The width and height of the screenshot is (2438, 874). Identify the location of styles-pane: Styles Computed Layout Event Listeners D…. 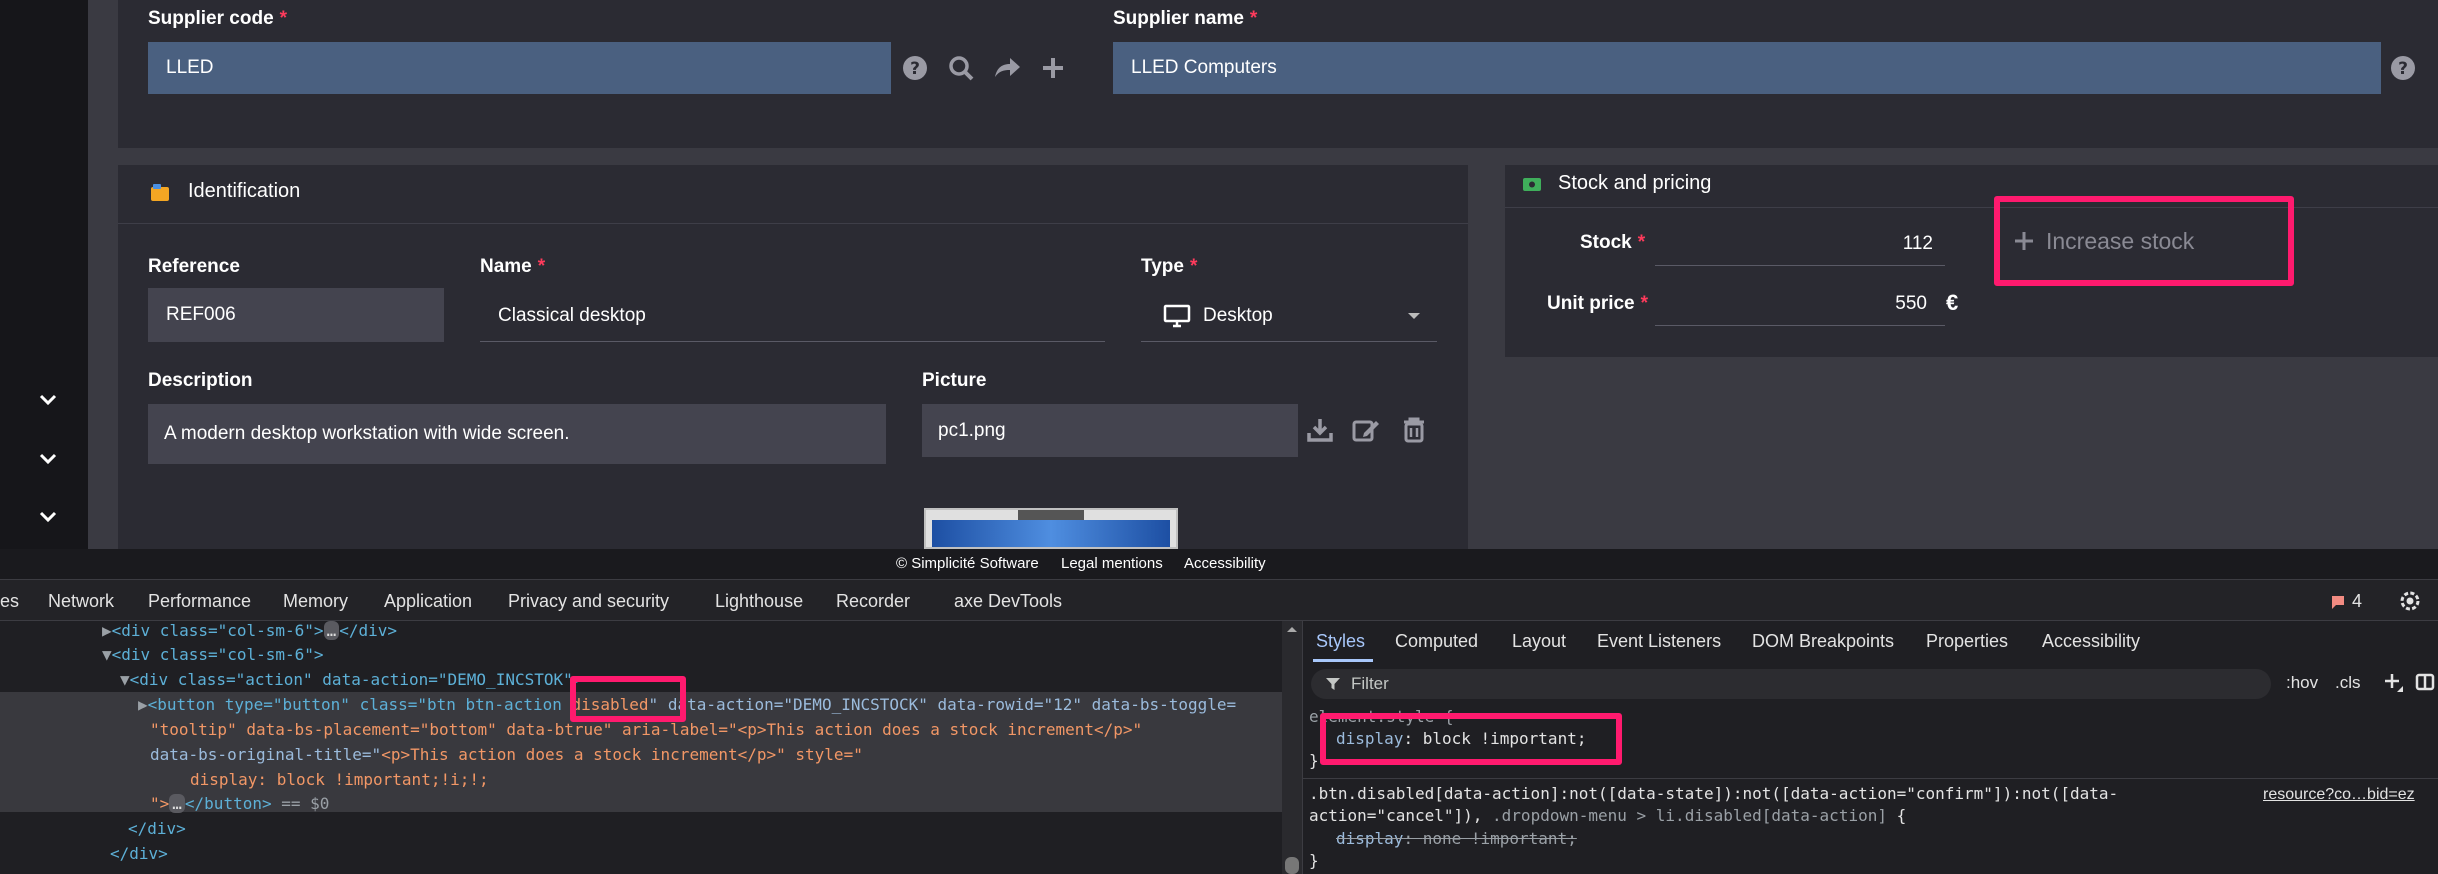
(1870, 747).